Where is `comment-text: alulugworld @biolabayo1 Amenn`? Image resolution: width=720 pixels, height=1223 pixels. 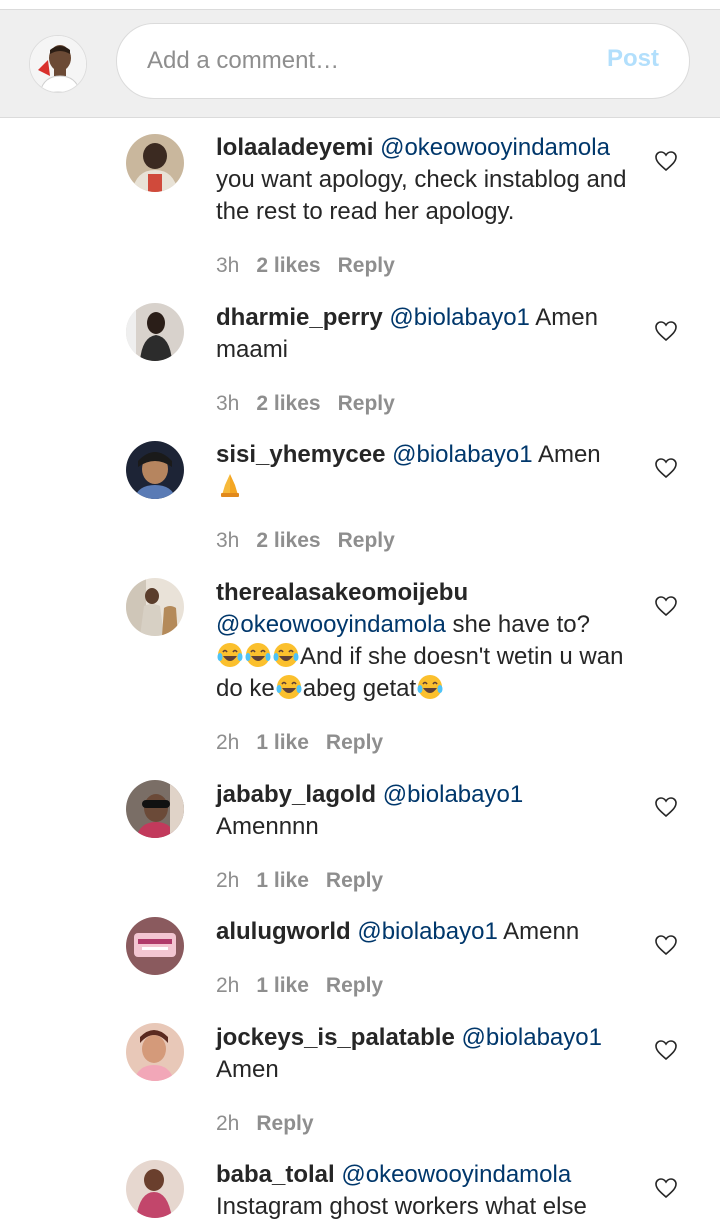 comment-text: alulugworld @biolabayo1 Amenn is located at coordinates (422, 932).